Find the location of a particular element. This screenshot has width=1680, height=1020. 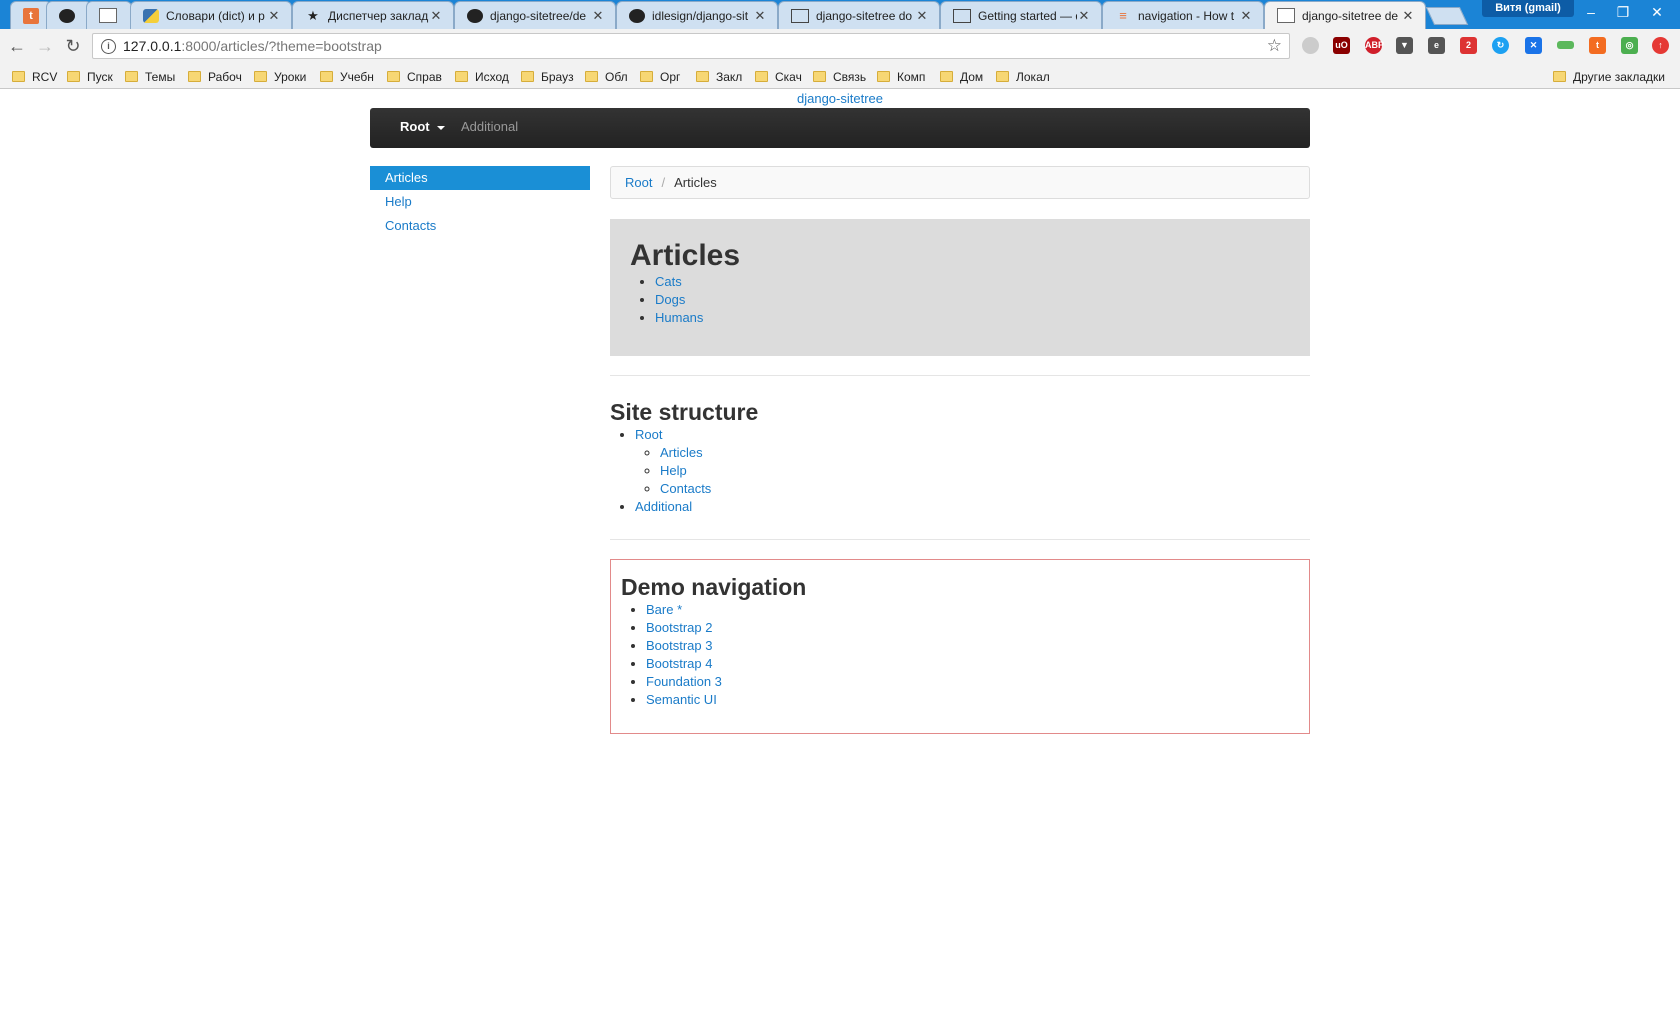

bookmark-label: Дом is located at coordinates (972, 76).